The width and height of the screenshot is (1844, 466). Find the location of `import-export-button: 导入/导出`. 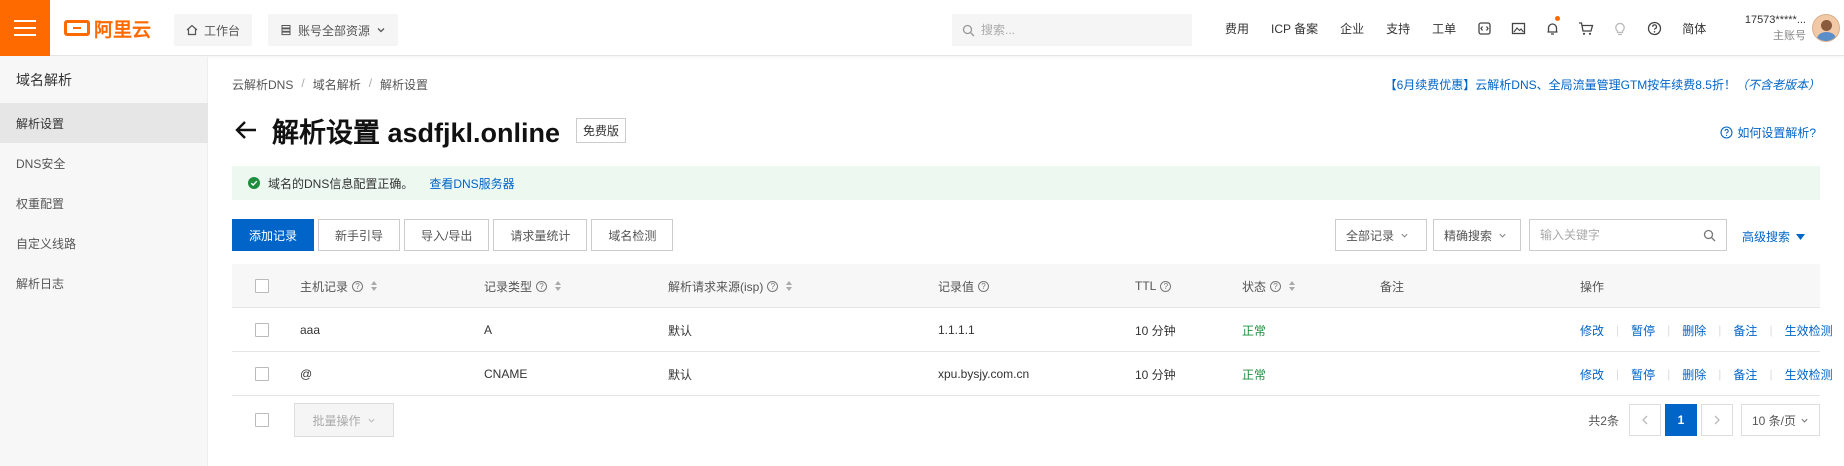

import-export-button: 导入/导出 is located at coordinates (447, 235).